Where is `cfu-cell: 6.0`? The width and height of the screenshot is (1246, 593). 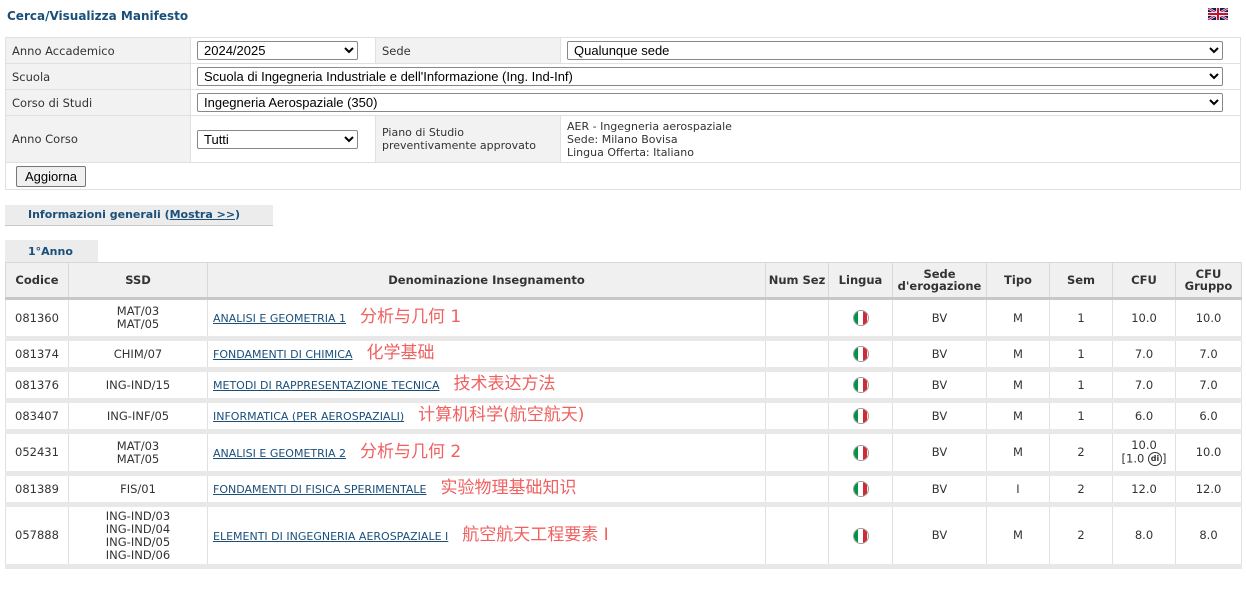 cfu-cell: 6.0 is located at coordinates (1144, 417).